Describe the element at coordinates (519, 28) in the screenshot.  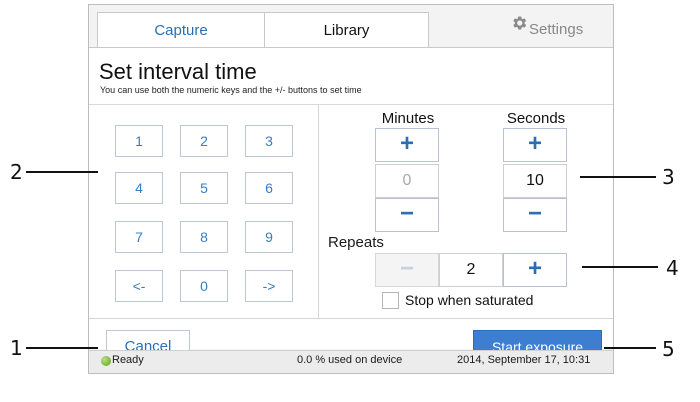
I see `gear-icon` at that location.